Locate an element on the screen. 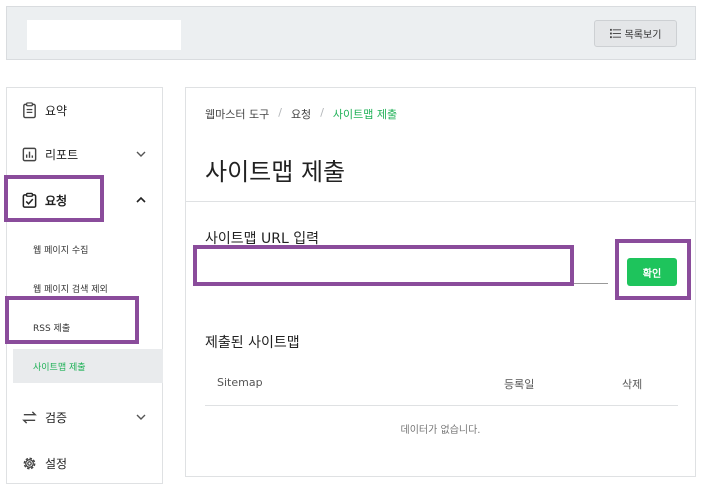  divider is located at coordinates (440, 201).